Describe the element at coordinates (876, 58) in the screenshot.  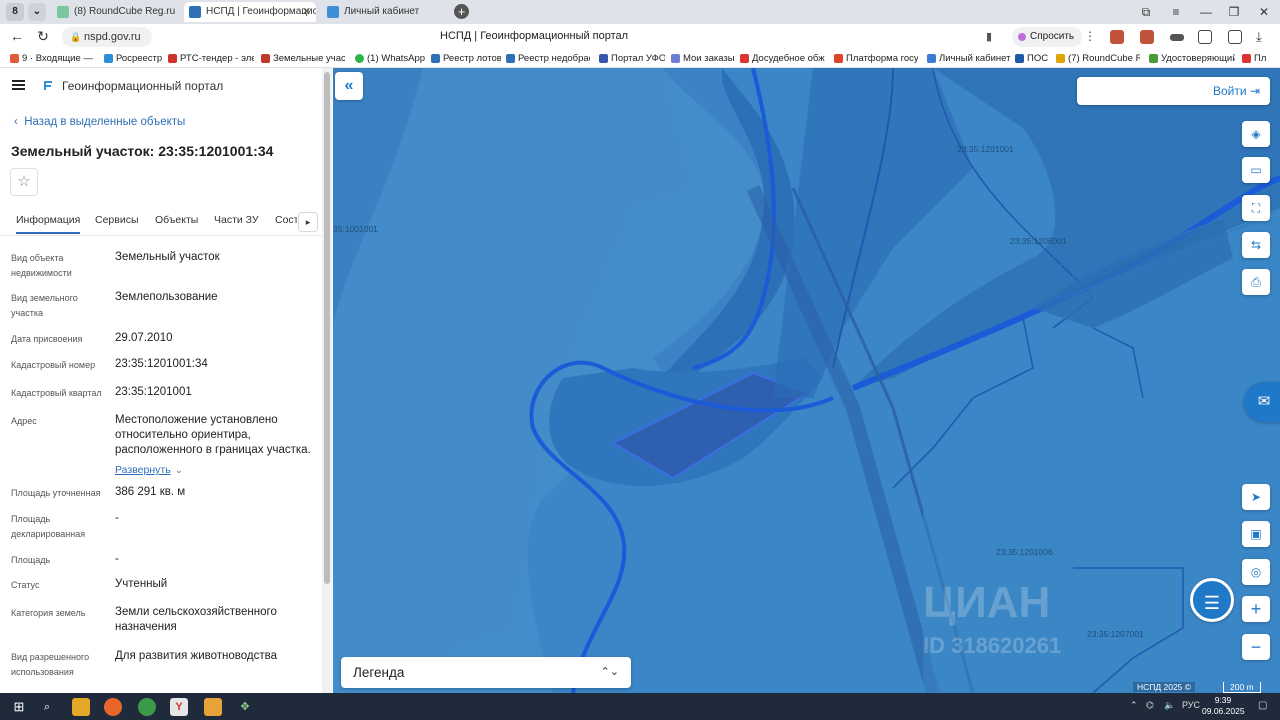
I see `bookmark-item: Платформа госуд` at that location.